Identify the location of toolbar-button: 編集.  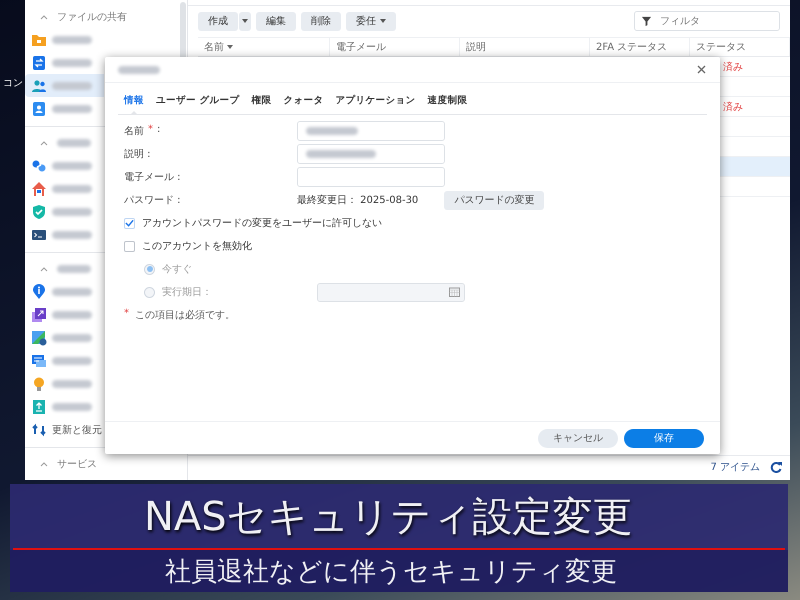
(276, 21).